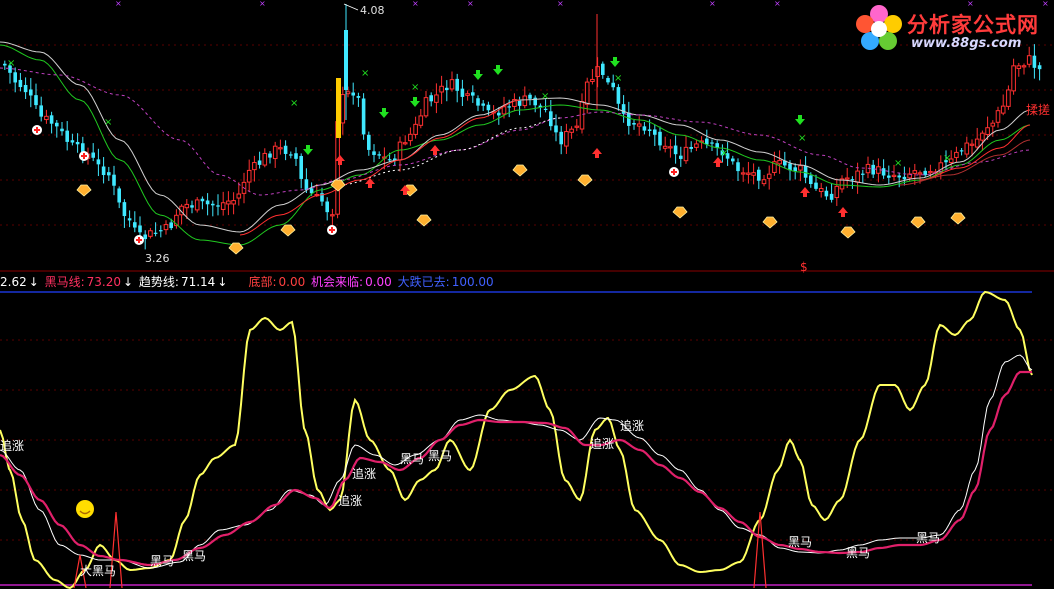 Image resolution: width=1054 pixels, height=589 pixels. I want to click on price-low-label: 3.26, so click(157, 258).